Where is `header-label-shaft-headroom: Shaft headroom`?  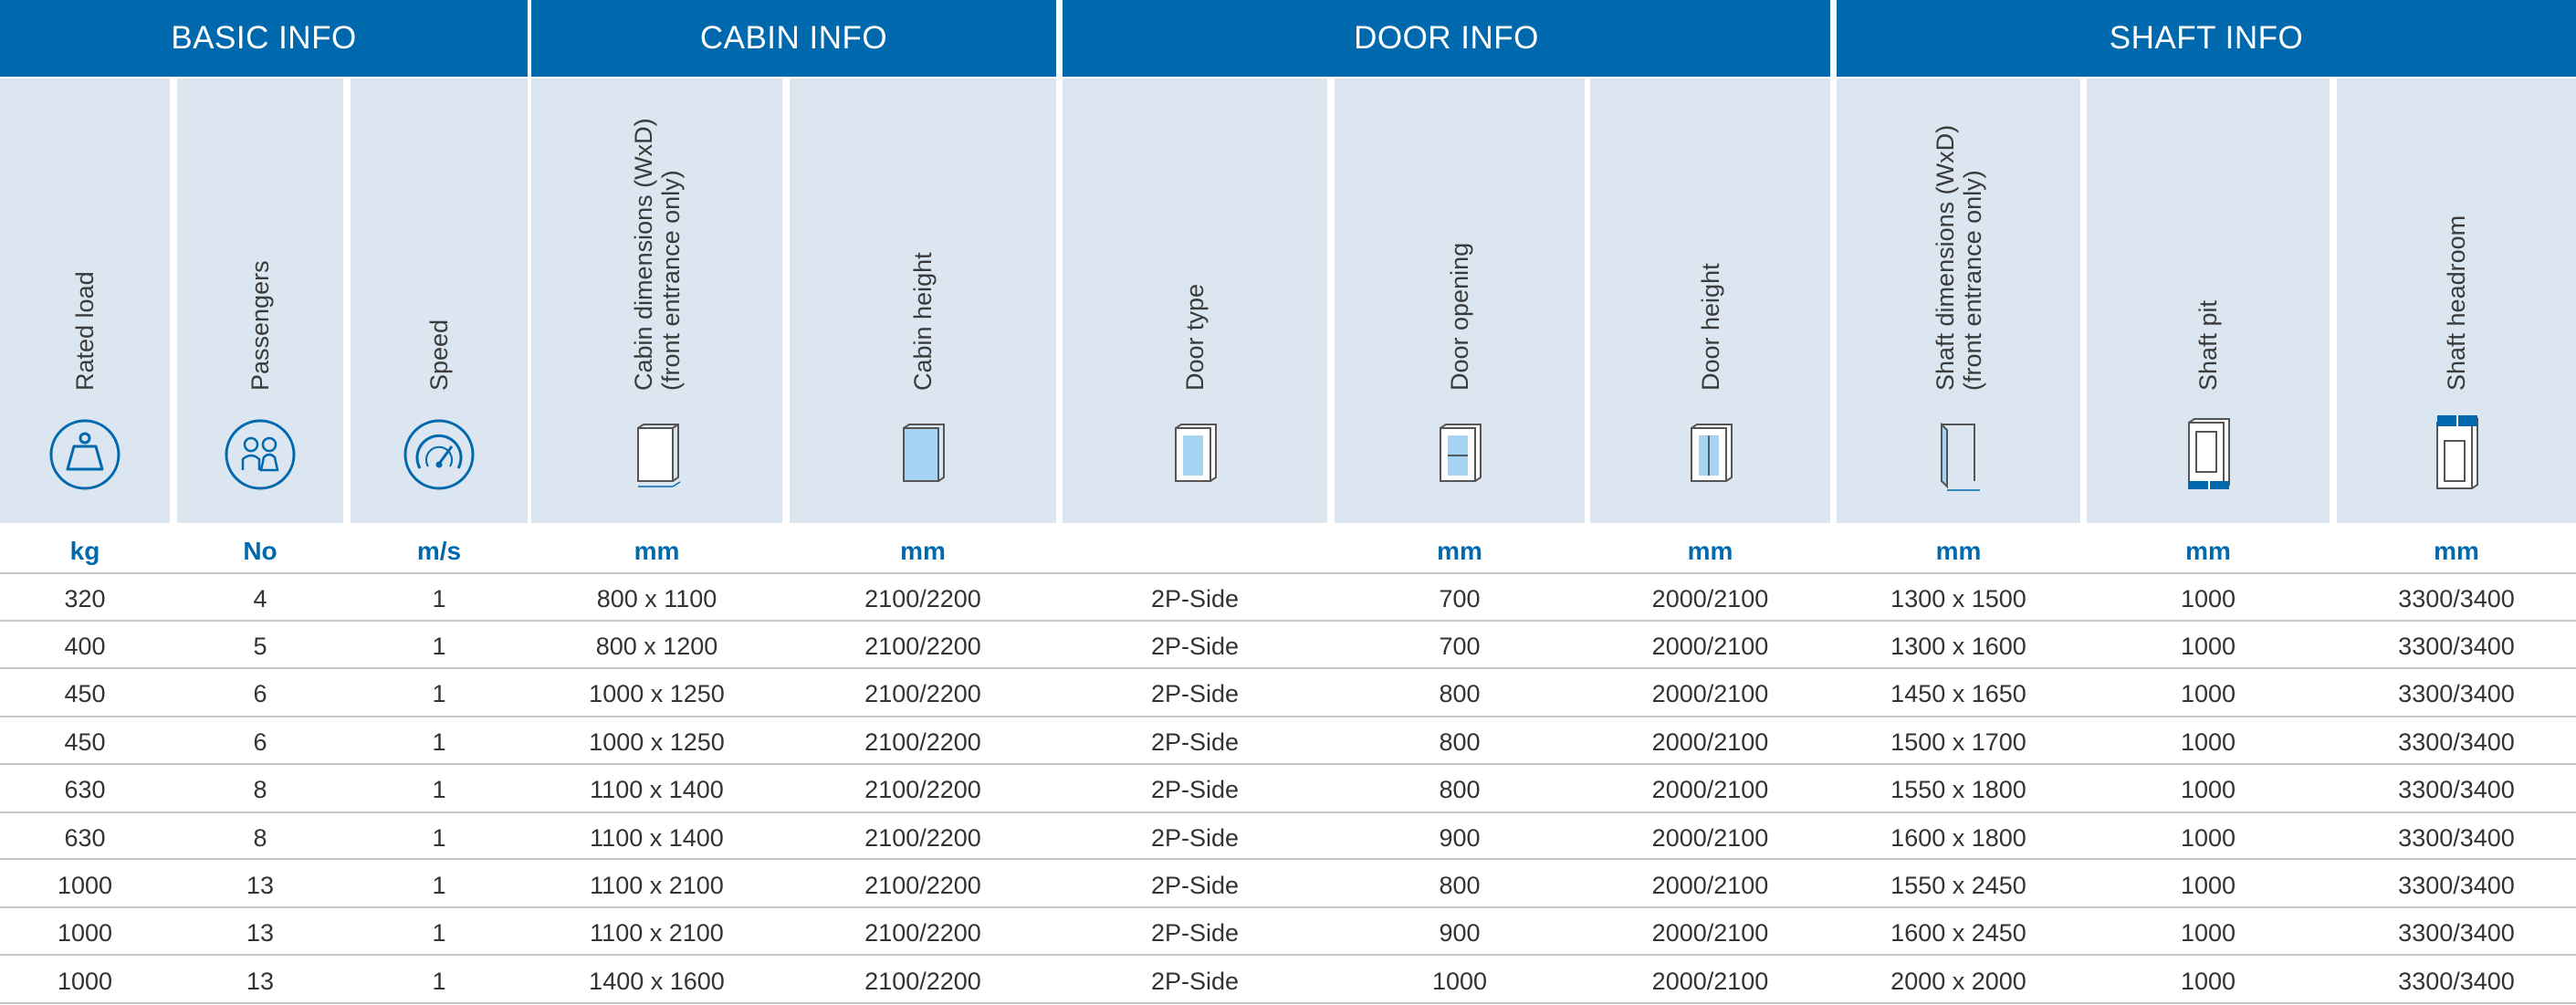 header-label-shaft-headroom: Shaft headroom is located at coordinates (2457, 303).